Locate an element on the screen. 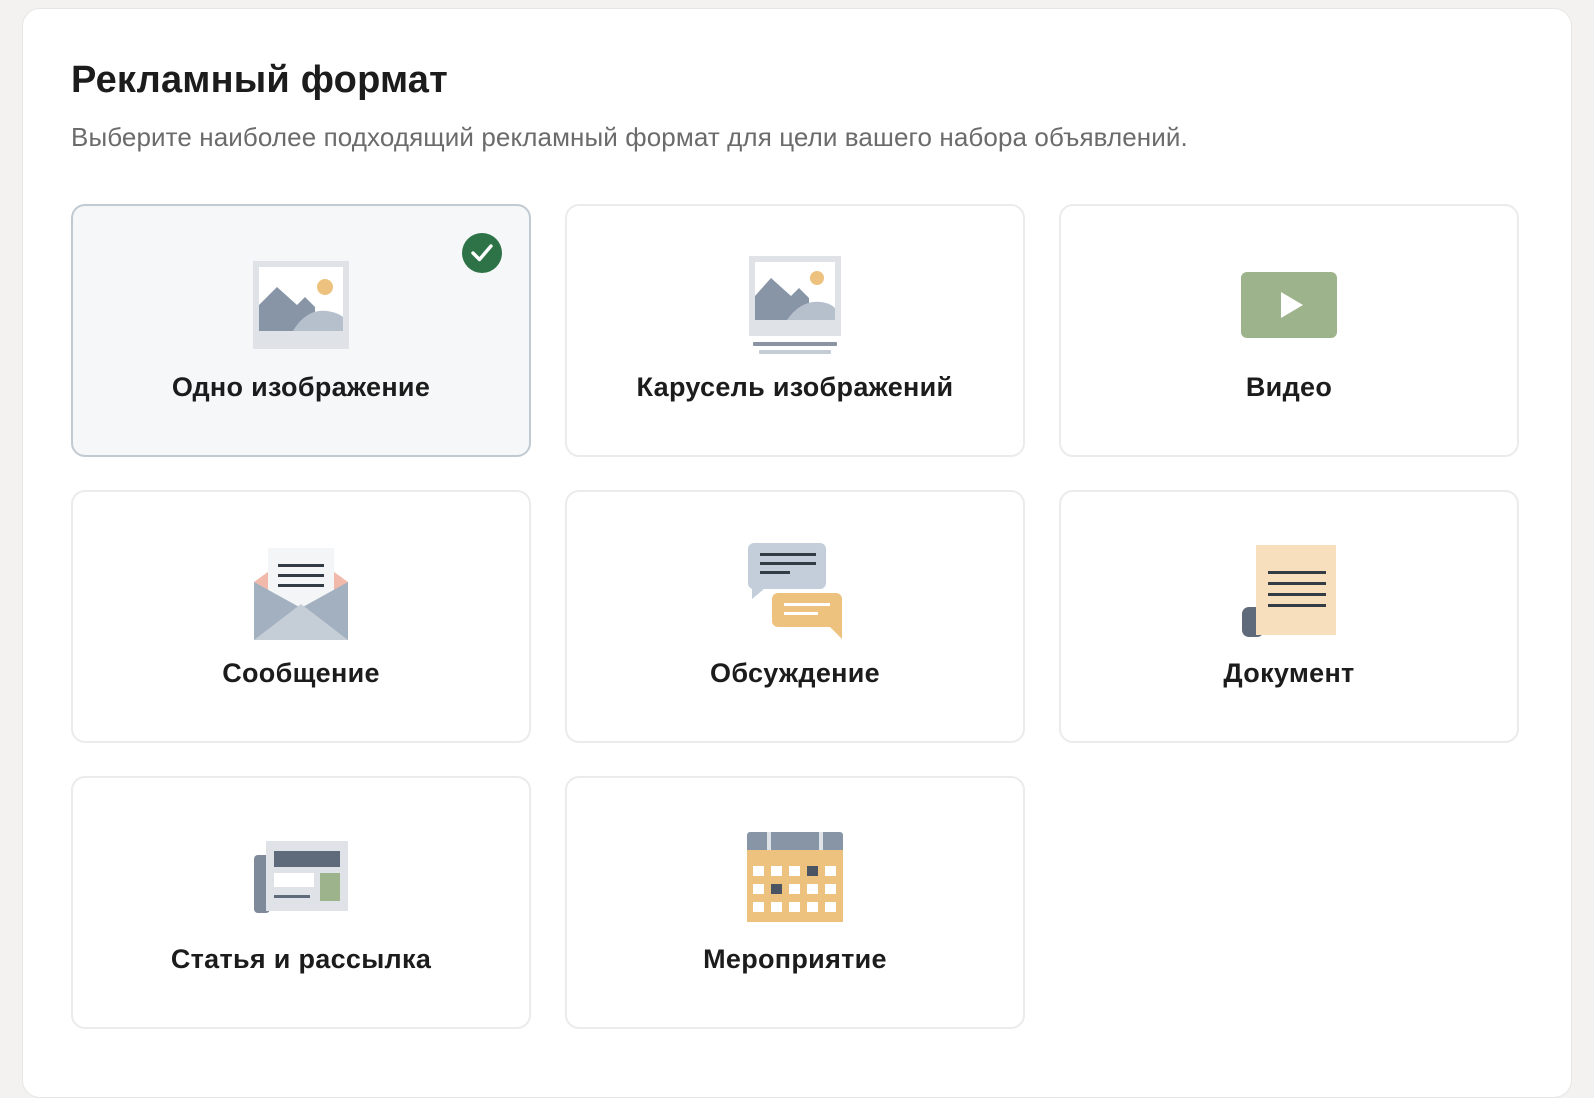 The image size is (1594, 1098). calendar-icon is located at coordinates (795, 877).